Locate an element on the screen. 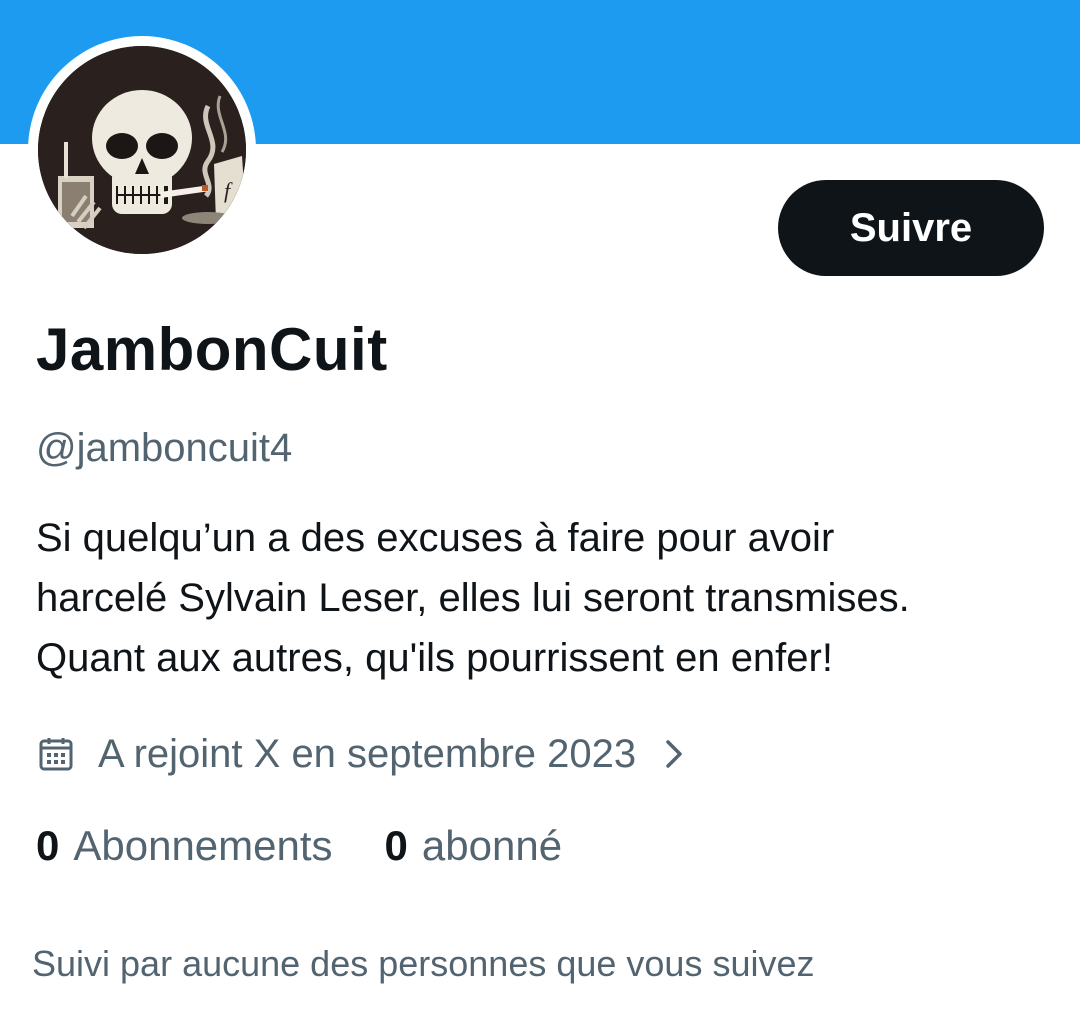 The image size is (1080, 1024). display-name: JambonCuit is located at coordinates (212, 349).